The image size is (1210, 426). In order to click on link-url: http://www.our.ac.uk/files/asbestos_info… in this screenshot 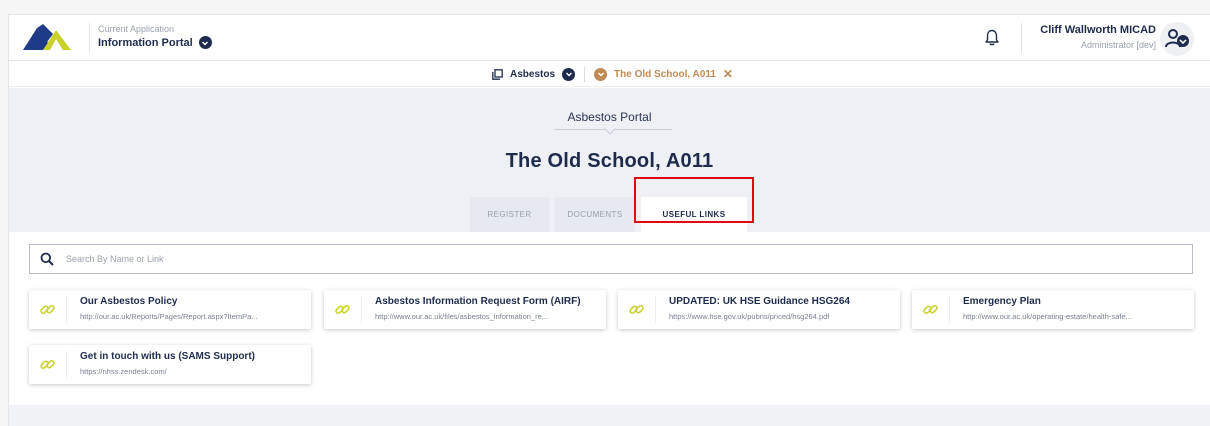, I will do `click(486, 316)`.